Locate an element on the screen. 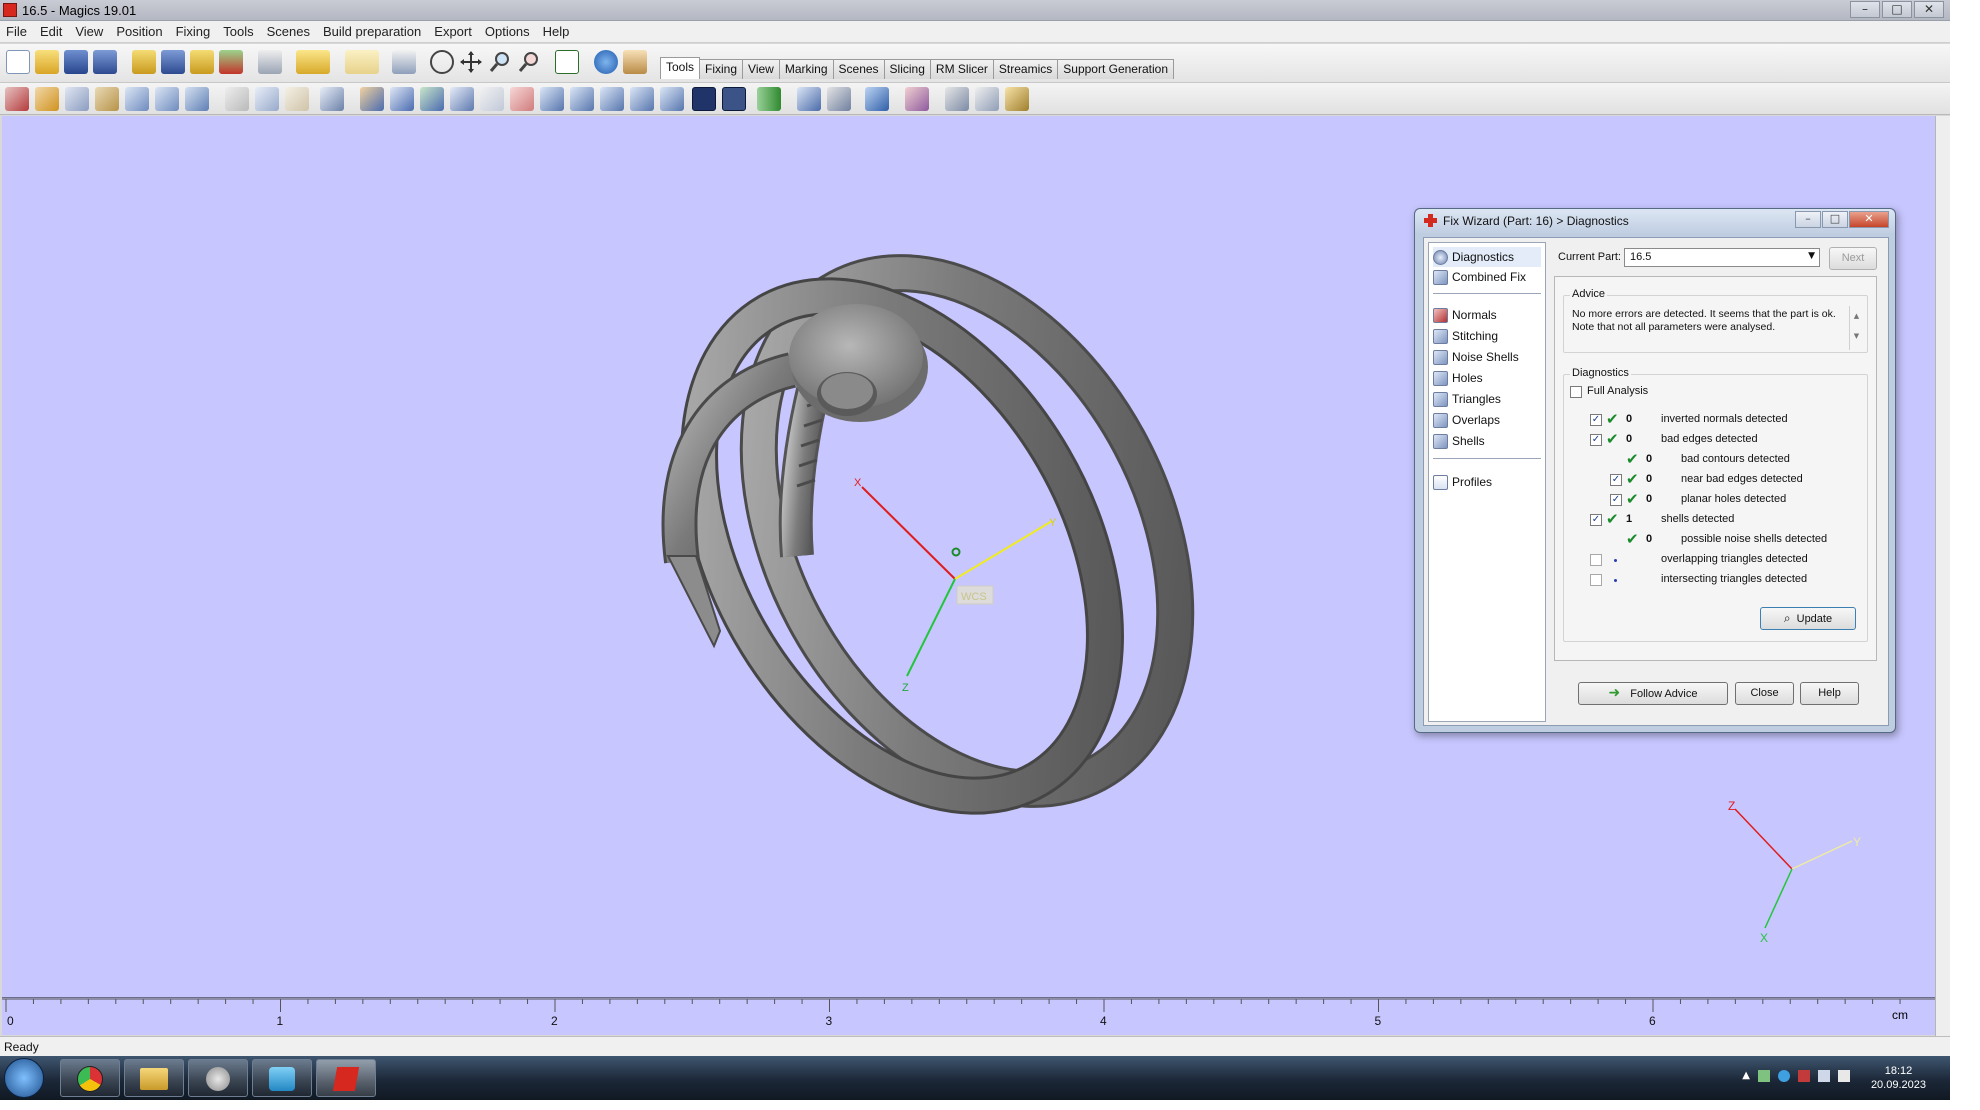 The image size is (1980, 1110). nav-item-holes: Holes is located at coordinates (1458, 378).